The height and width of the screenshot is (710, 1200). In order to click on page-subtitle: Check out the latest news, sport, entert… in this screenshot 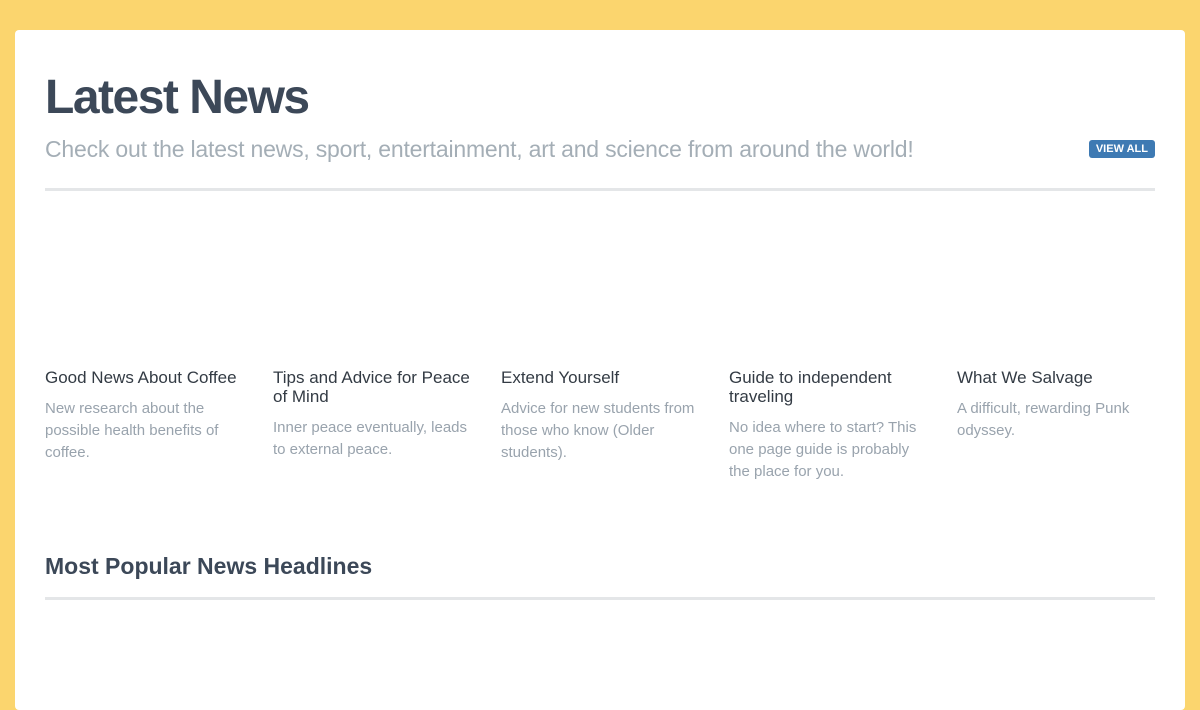, I will do `click(479, 149)`.